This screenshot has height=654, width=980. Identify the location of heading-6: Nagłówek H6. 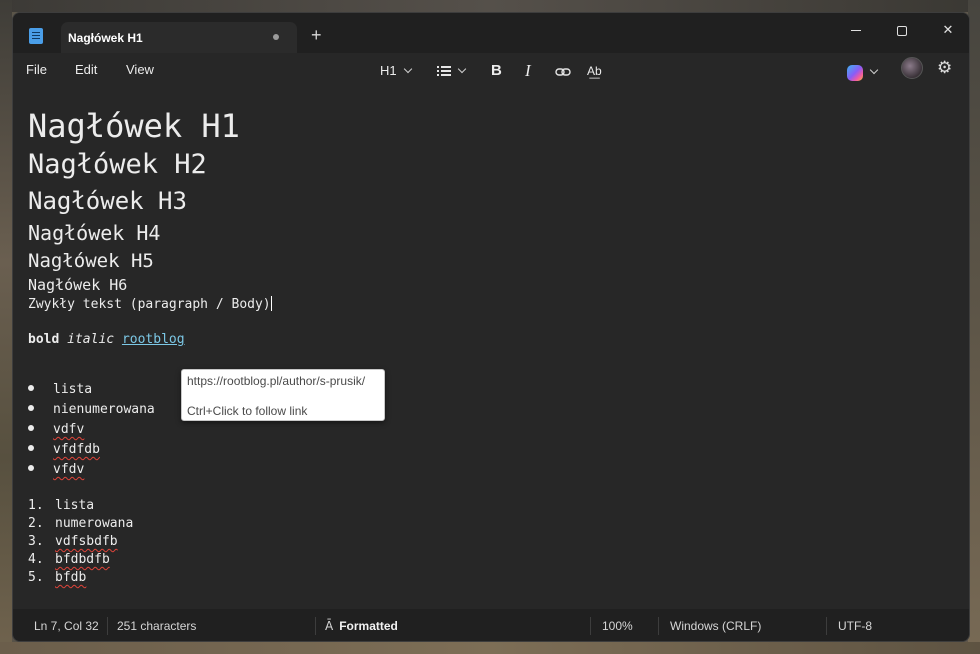
(78, 285).